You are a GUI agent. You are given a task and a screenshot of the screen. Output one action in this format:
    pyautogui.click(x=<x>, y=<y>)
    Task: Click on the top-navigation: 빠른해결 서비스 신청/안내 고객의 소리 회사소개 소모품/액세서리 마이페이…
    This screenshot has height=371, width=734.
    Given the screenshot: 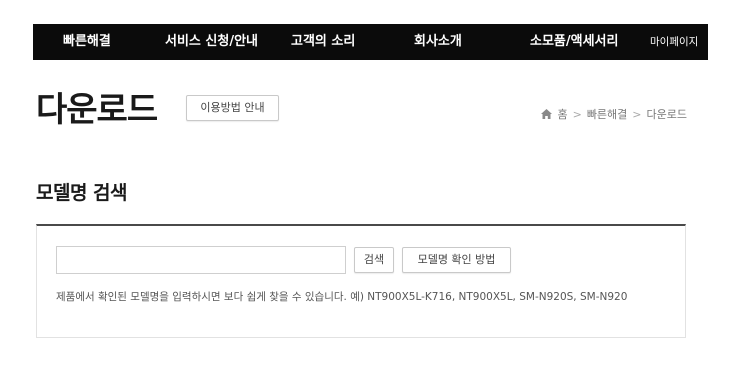 What is the action you would take?
    pyautogui.click(x=370, y=42)
    